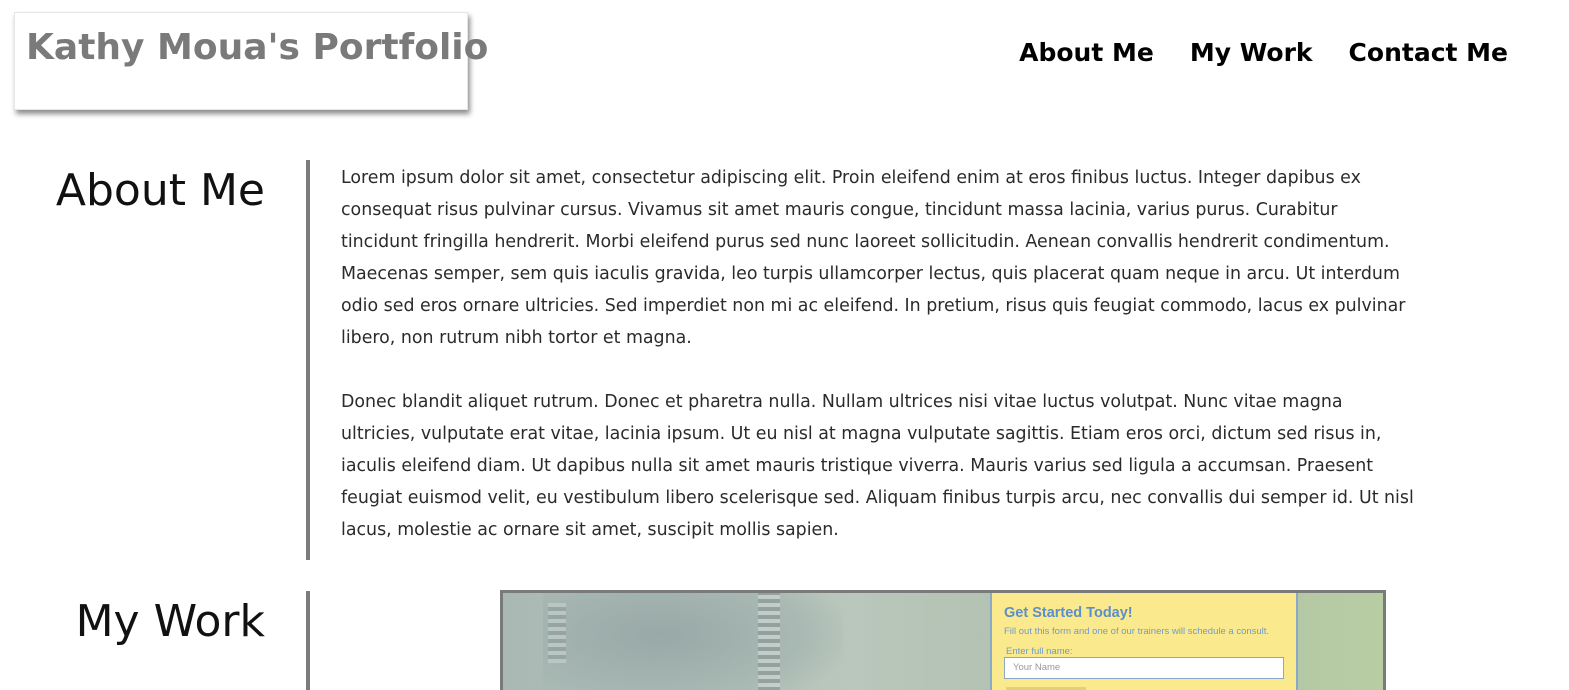  Describe the element at coordinates (1086, 52) in the screenshot. I see `nav-about-me-link: About Me` at that location.